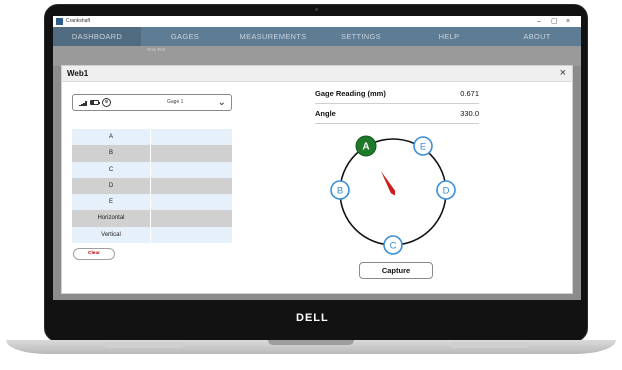  I want to click on angle-row: Angle 330.0, so click(397, 115).